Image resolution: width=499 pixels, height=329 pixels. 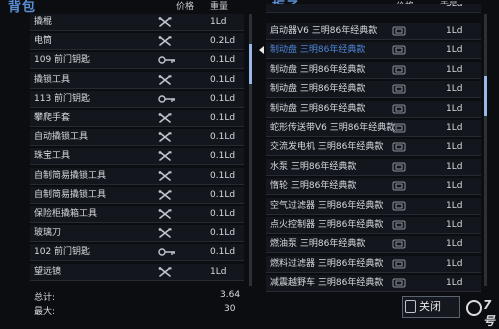 I want to click on cabinet-item-name: 蛇形传送带V6 三明86年经典款, so click(x=333, y=128).